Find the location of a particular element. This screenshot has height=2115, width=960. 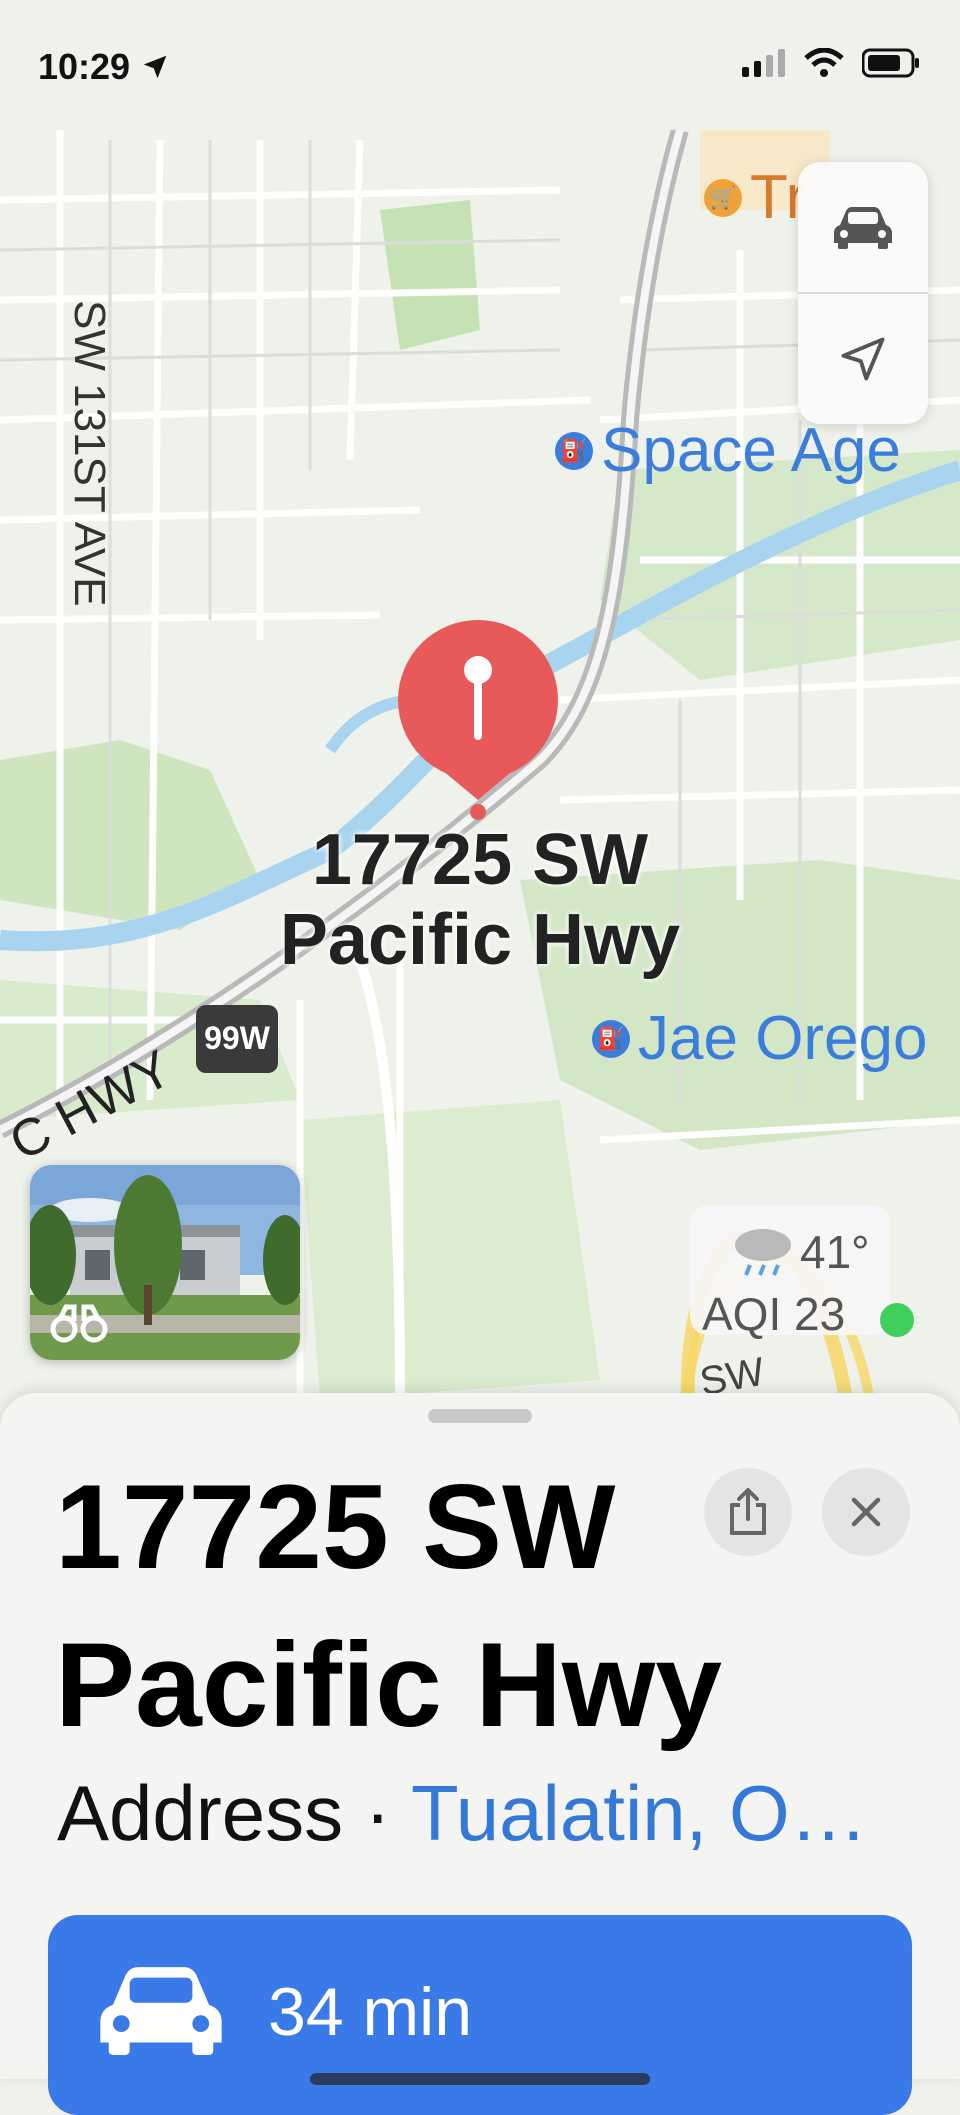

close-icon is located at coordinates (866, 1512).